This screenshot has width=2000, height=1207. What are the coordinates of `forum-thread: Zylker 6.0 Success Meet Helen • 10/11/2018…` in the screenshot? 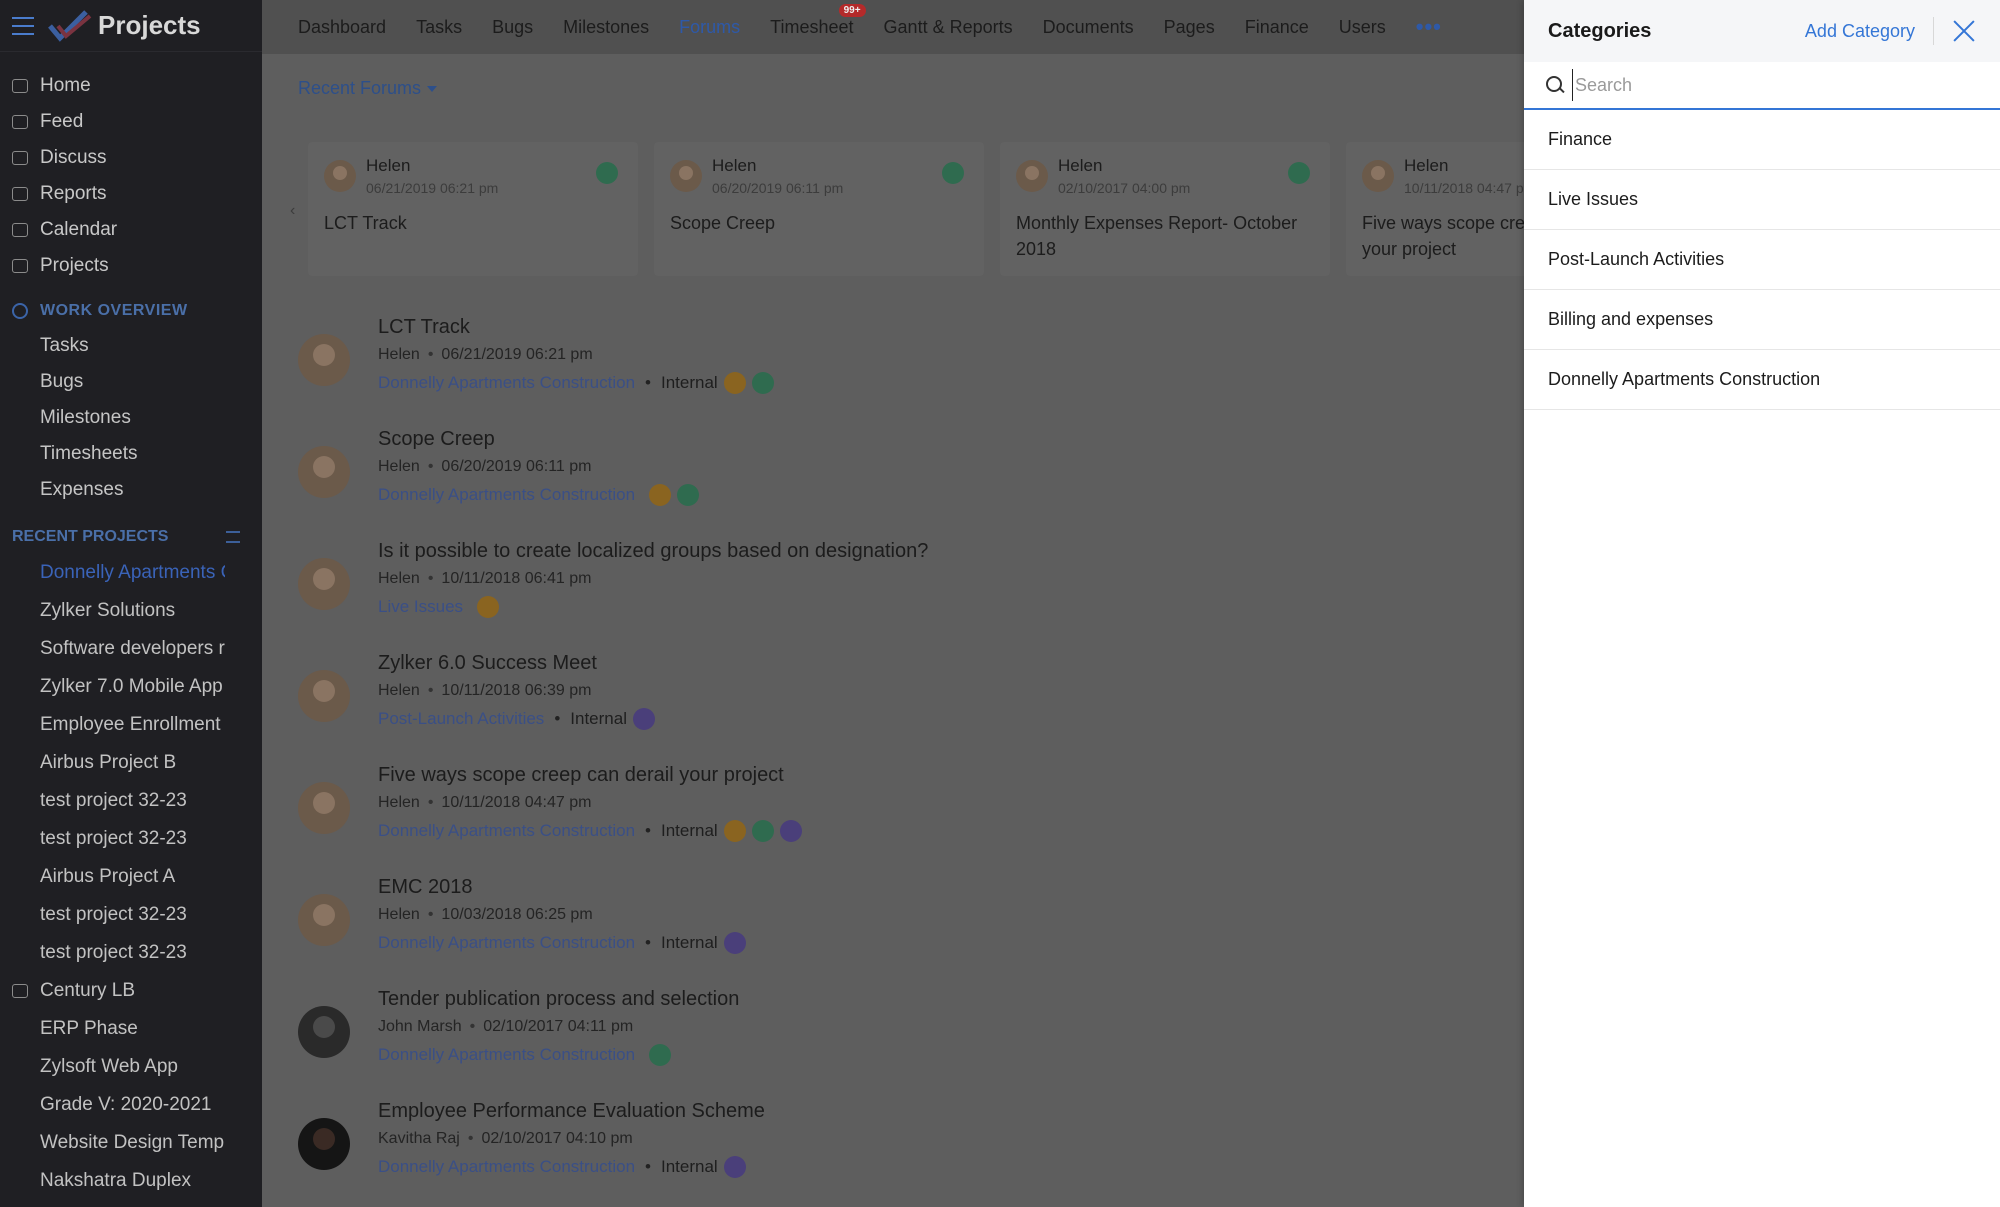 It's located at (748, 702).